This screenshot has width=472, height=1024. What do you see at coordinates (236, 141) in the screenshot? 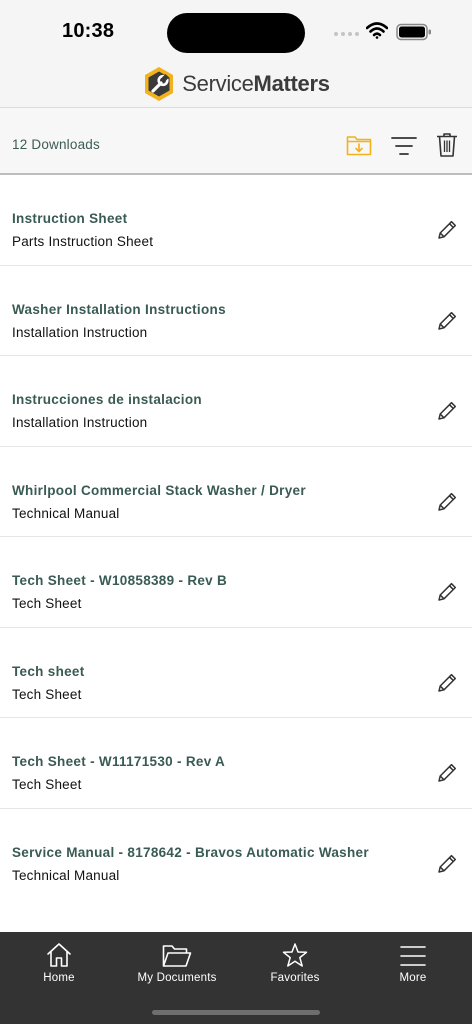
I see `downloads-toolbar: 12 Downloads` at bounding box center [236, 141].